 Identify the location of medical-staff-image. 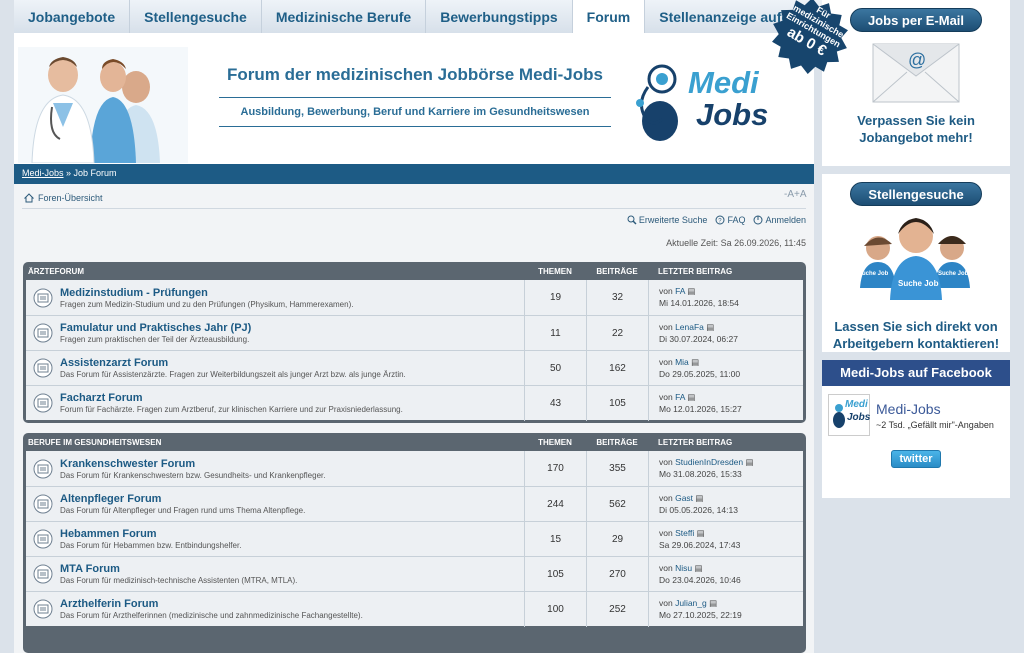
(103, 105).